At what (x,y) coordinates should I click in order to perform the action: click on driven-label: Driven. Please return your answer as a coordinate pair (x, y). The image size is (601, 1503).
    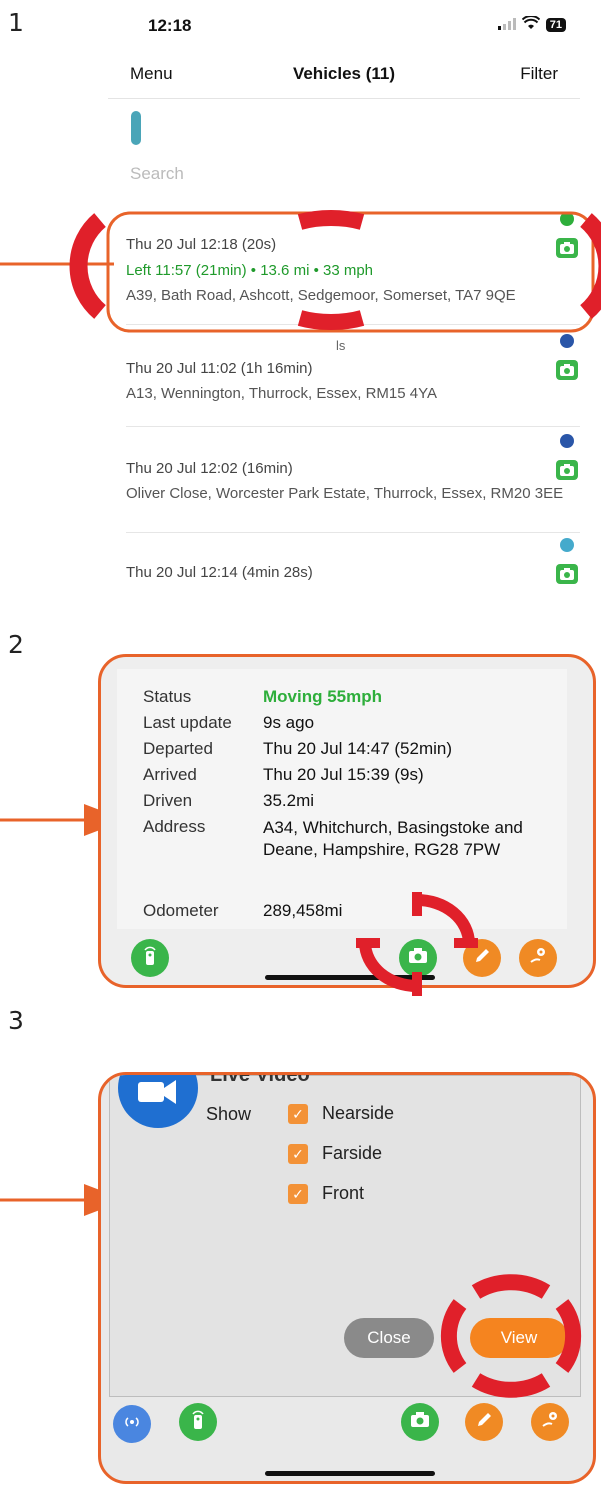
    Looking at the image, I should click on (168, 800).